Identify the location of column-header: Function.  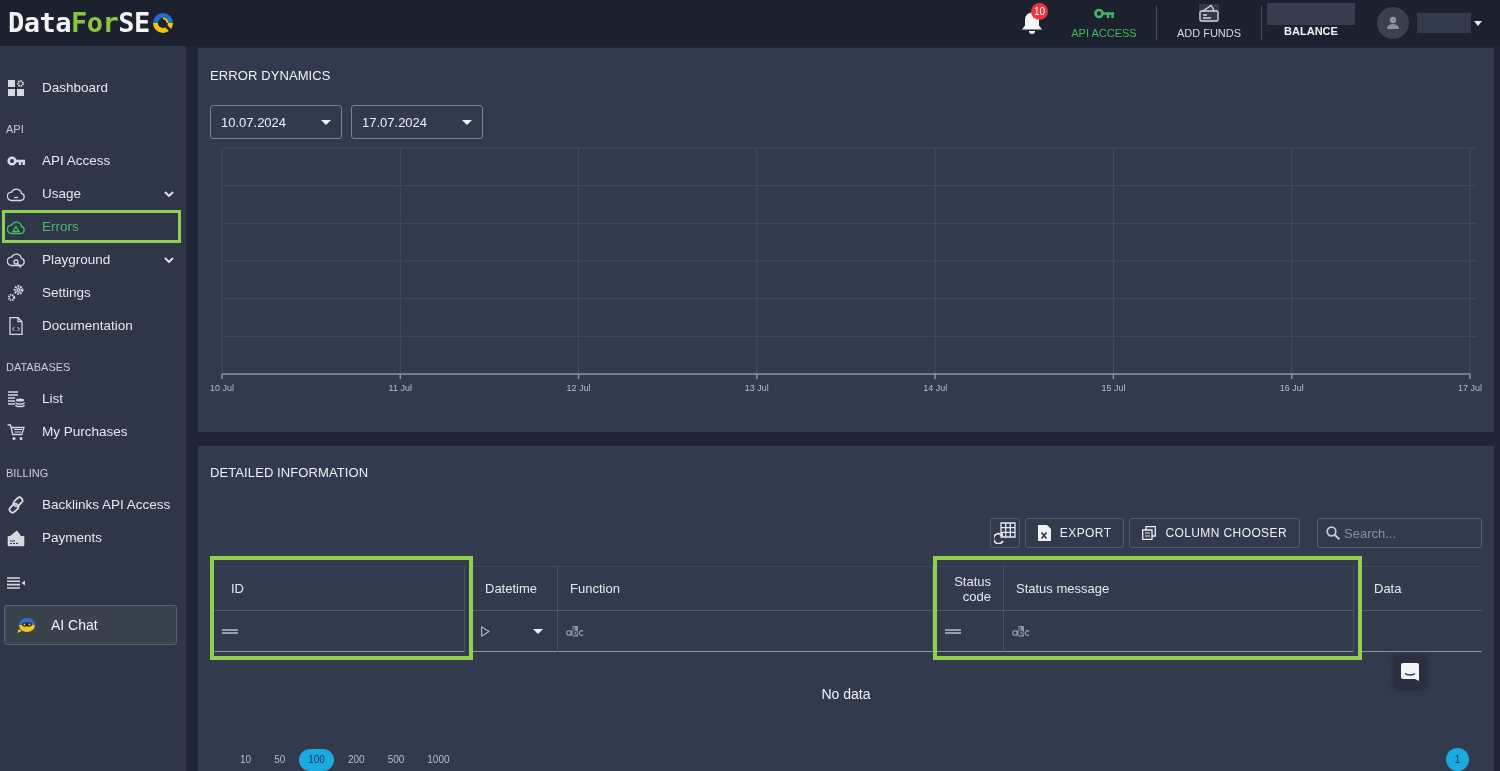
(745, 588).